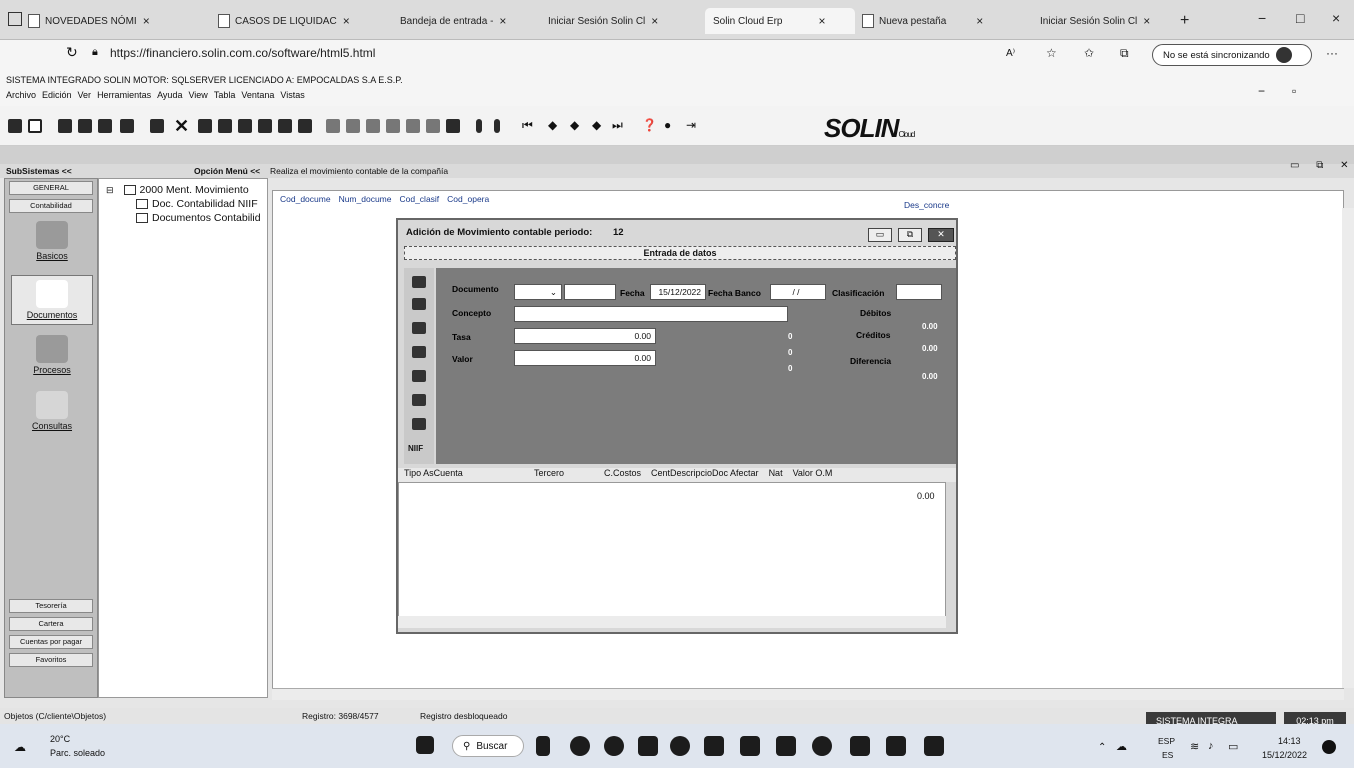 The image size is (1354, 768). I want to click on opcion-menu-label: Opción Menú <<, so click(227, 171).